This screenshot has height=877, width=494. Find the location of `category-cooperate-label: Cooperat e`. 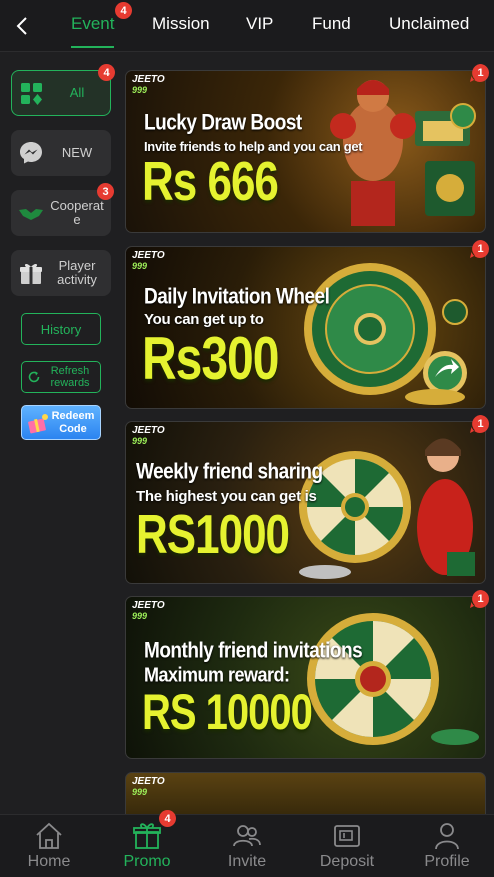

category-cooperate-label: Cooperat e is located at coordinates (77, 212).